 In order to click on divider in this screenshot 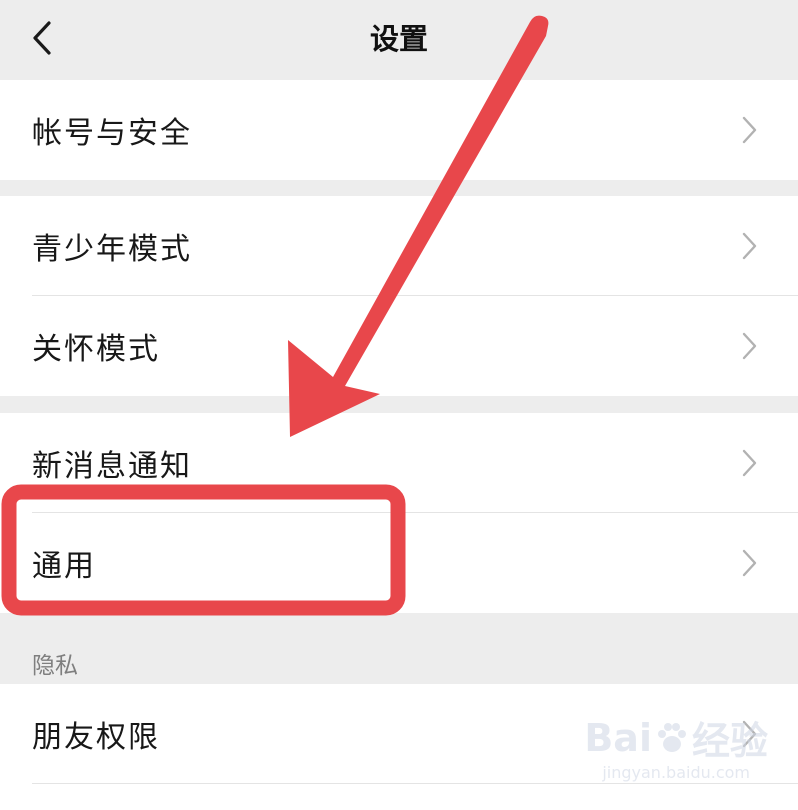, I will do `click(415, 783)`.